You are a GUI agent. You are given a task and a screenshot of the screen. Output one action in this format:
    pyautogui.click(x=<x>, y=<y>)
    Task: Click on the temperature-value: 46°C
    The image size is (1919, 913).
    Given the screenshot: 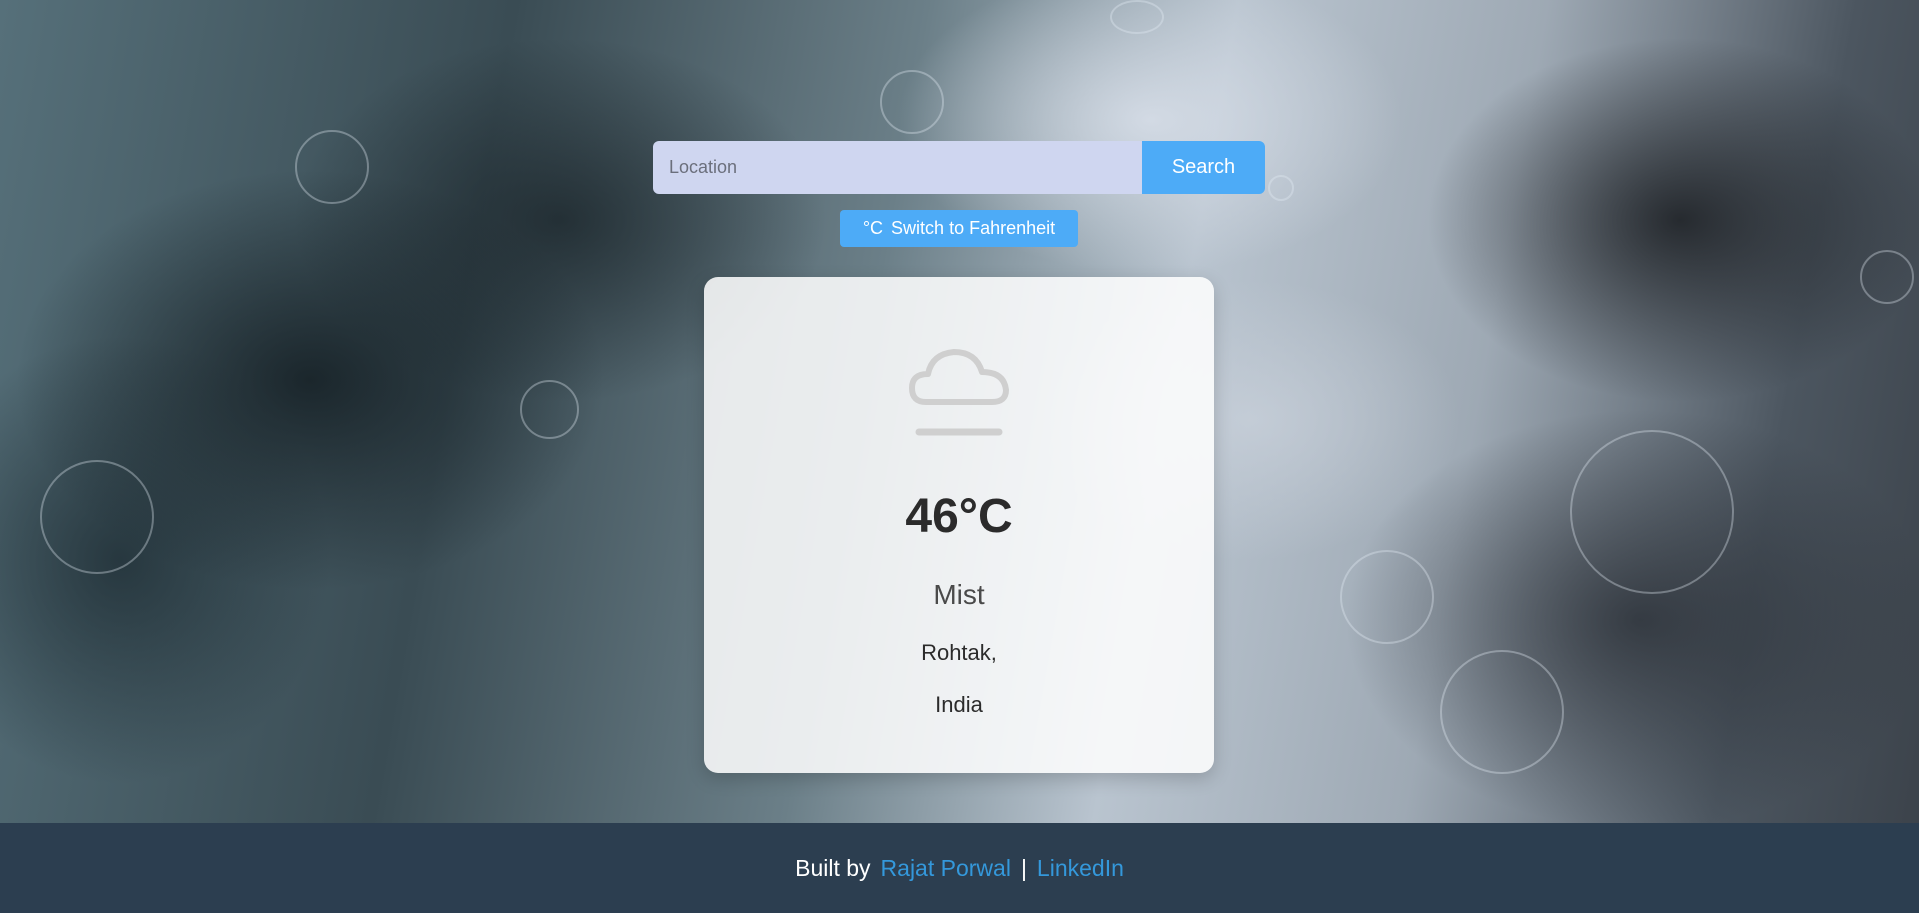 What is the action you would take?
    pyautogui.click(x=959, y=516)
    